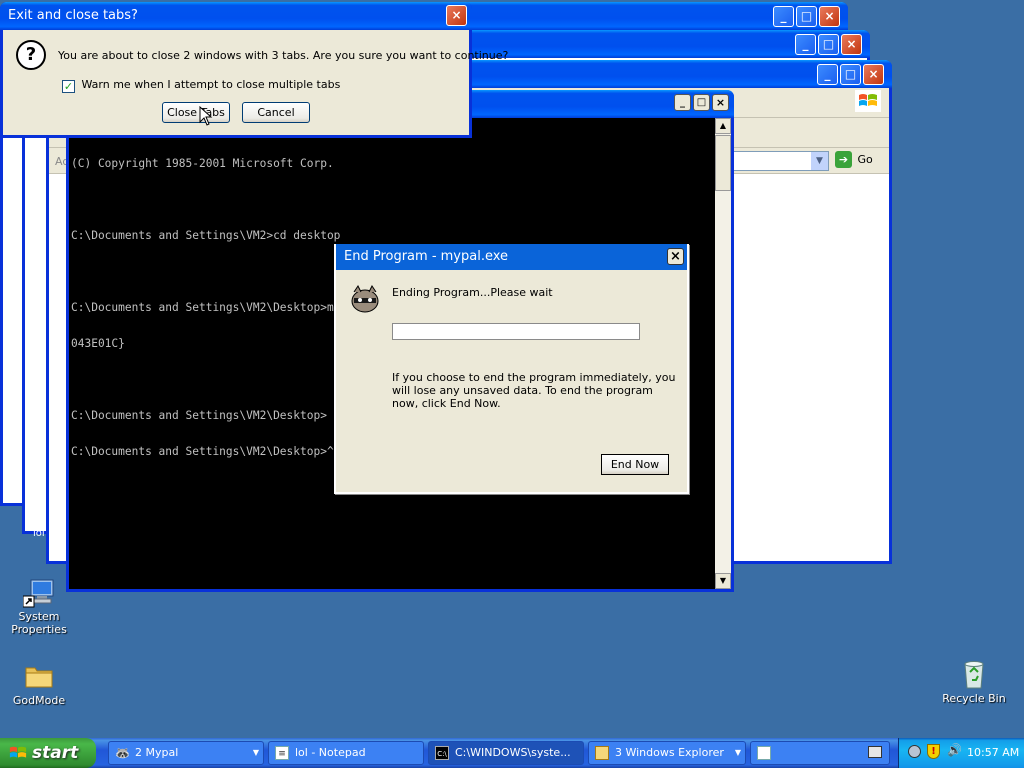 This screenshot has height=768, width=1024. I want to click on cancel-button: Cancel, so click(276, 112).